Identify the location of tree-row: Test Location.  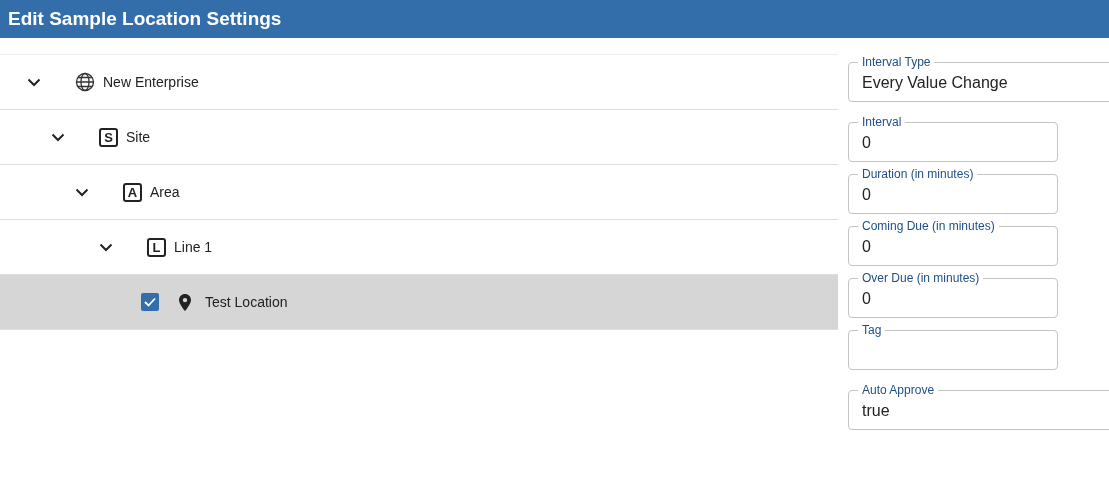
(419, 302).